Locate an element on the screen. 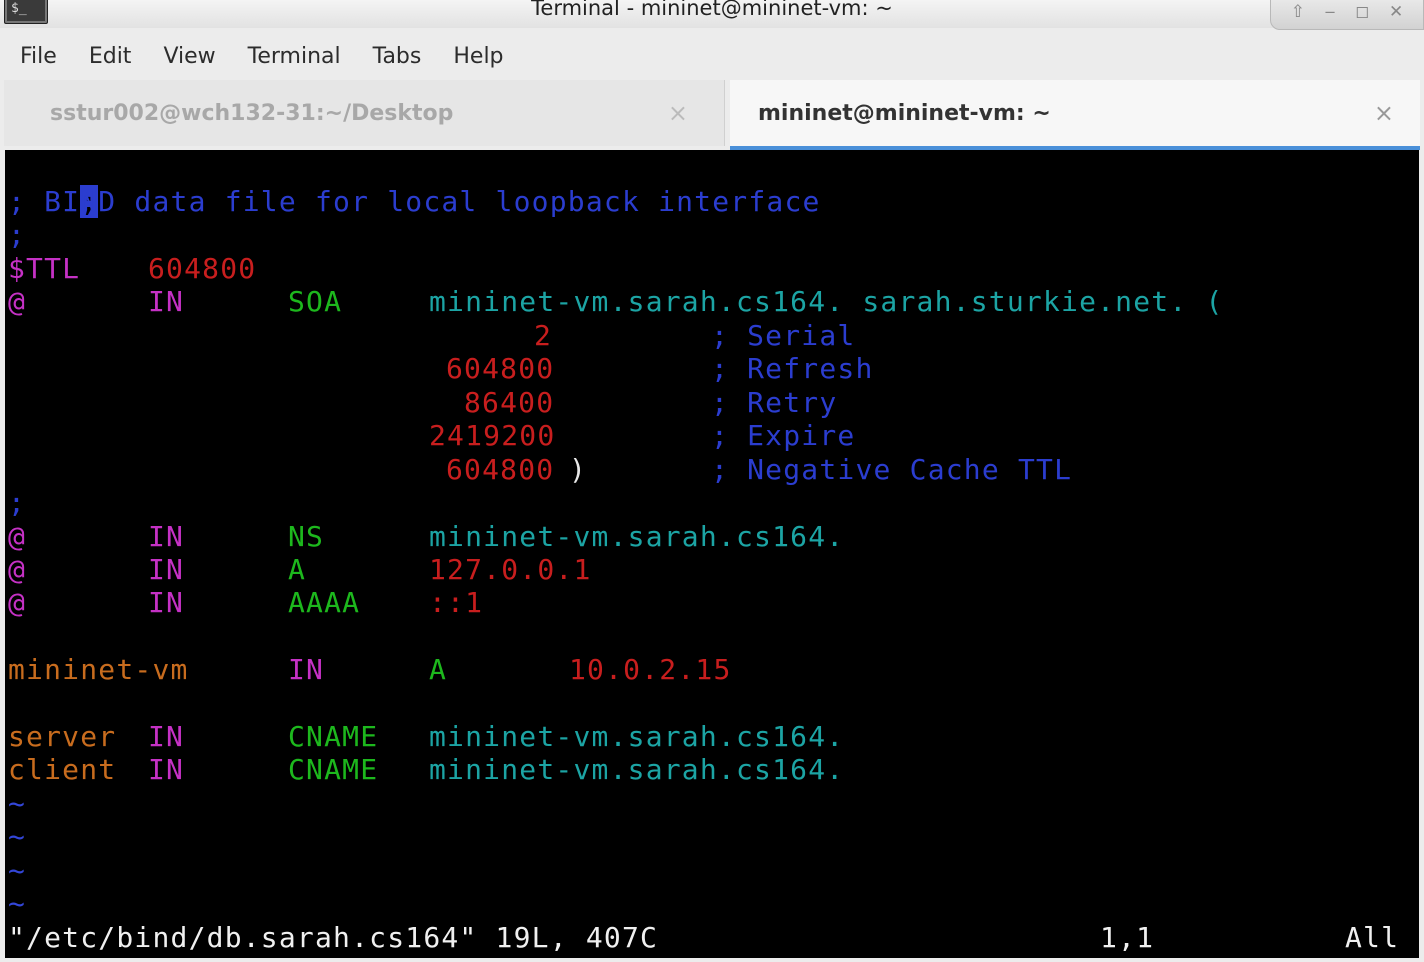  window-controls: ⇧ ‒ ◻ ✕ is located at coordinates (1347, 15).